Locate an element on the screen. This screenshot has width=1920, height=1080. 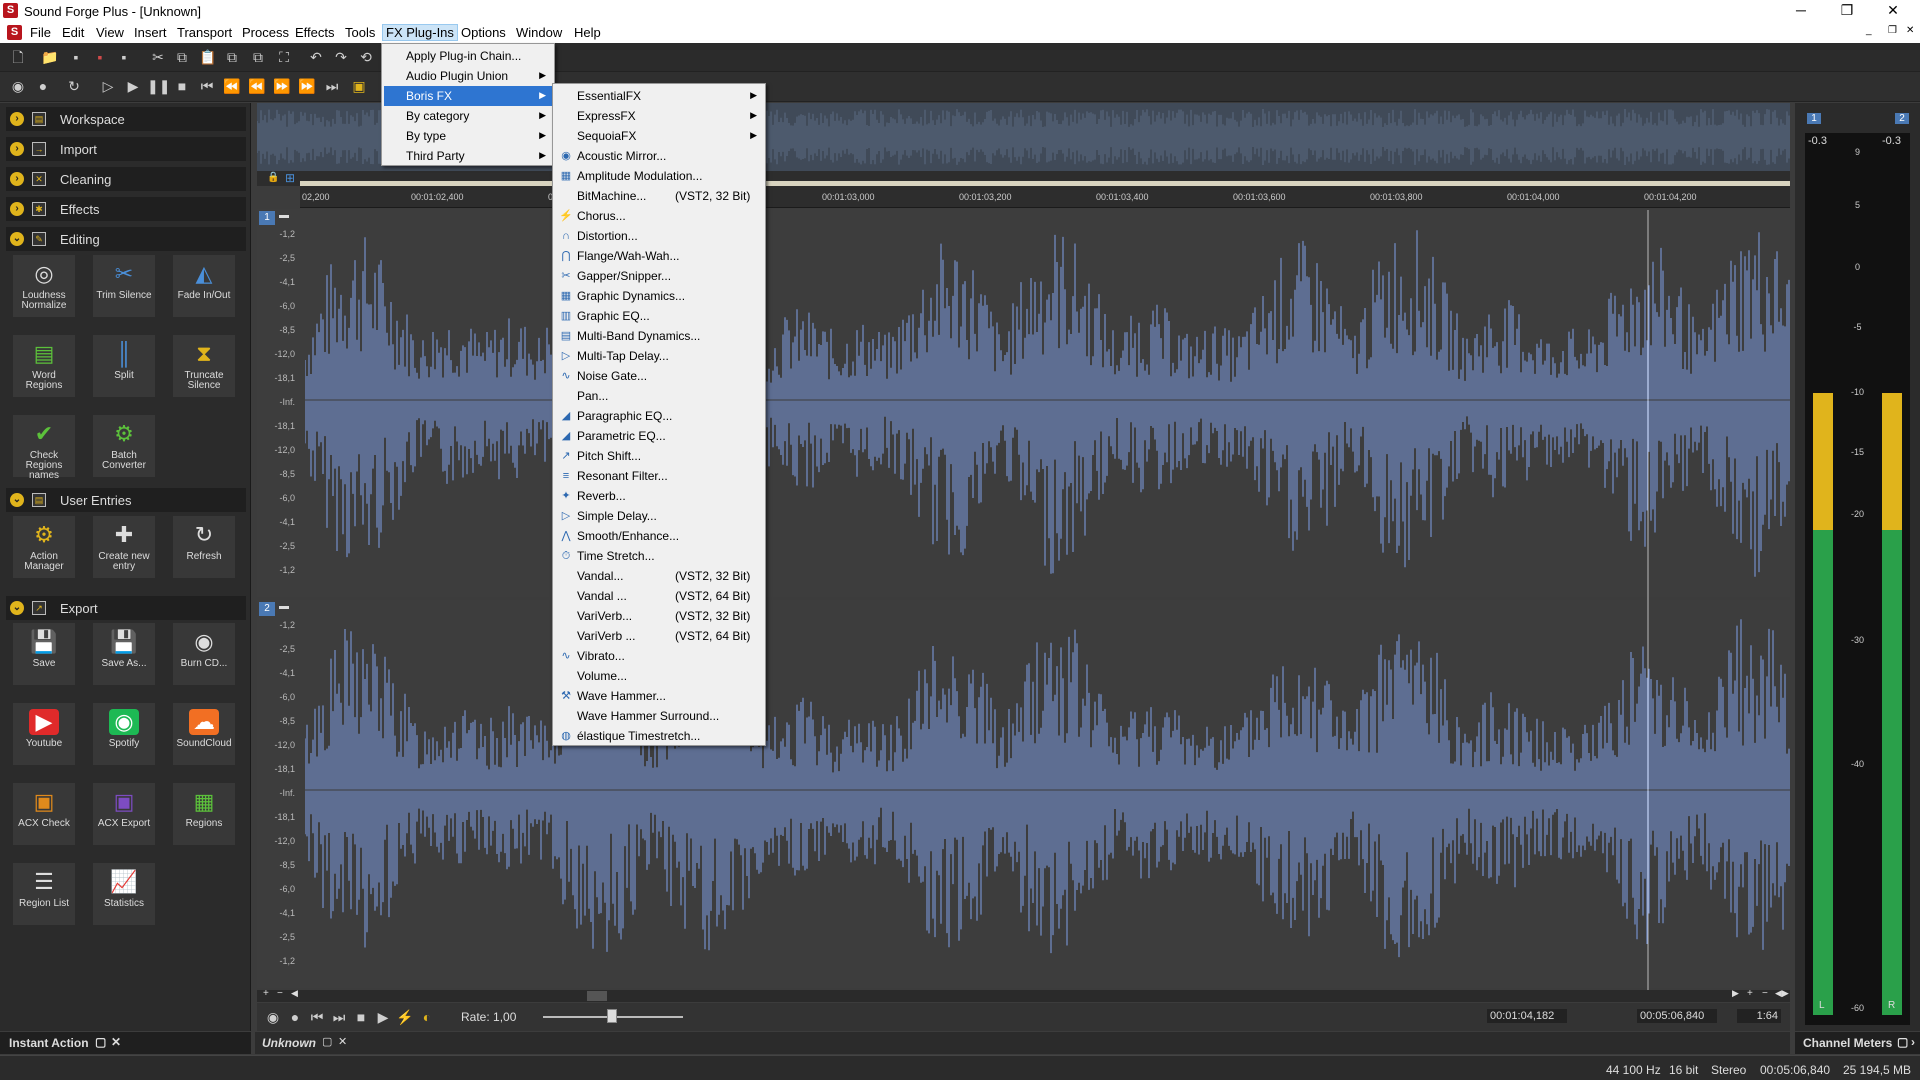
pause-icon: ❚❚ is located at coordinates (158, 86).